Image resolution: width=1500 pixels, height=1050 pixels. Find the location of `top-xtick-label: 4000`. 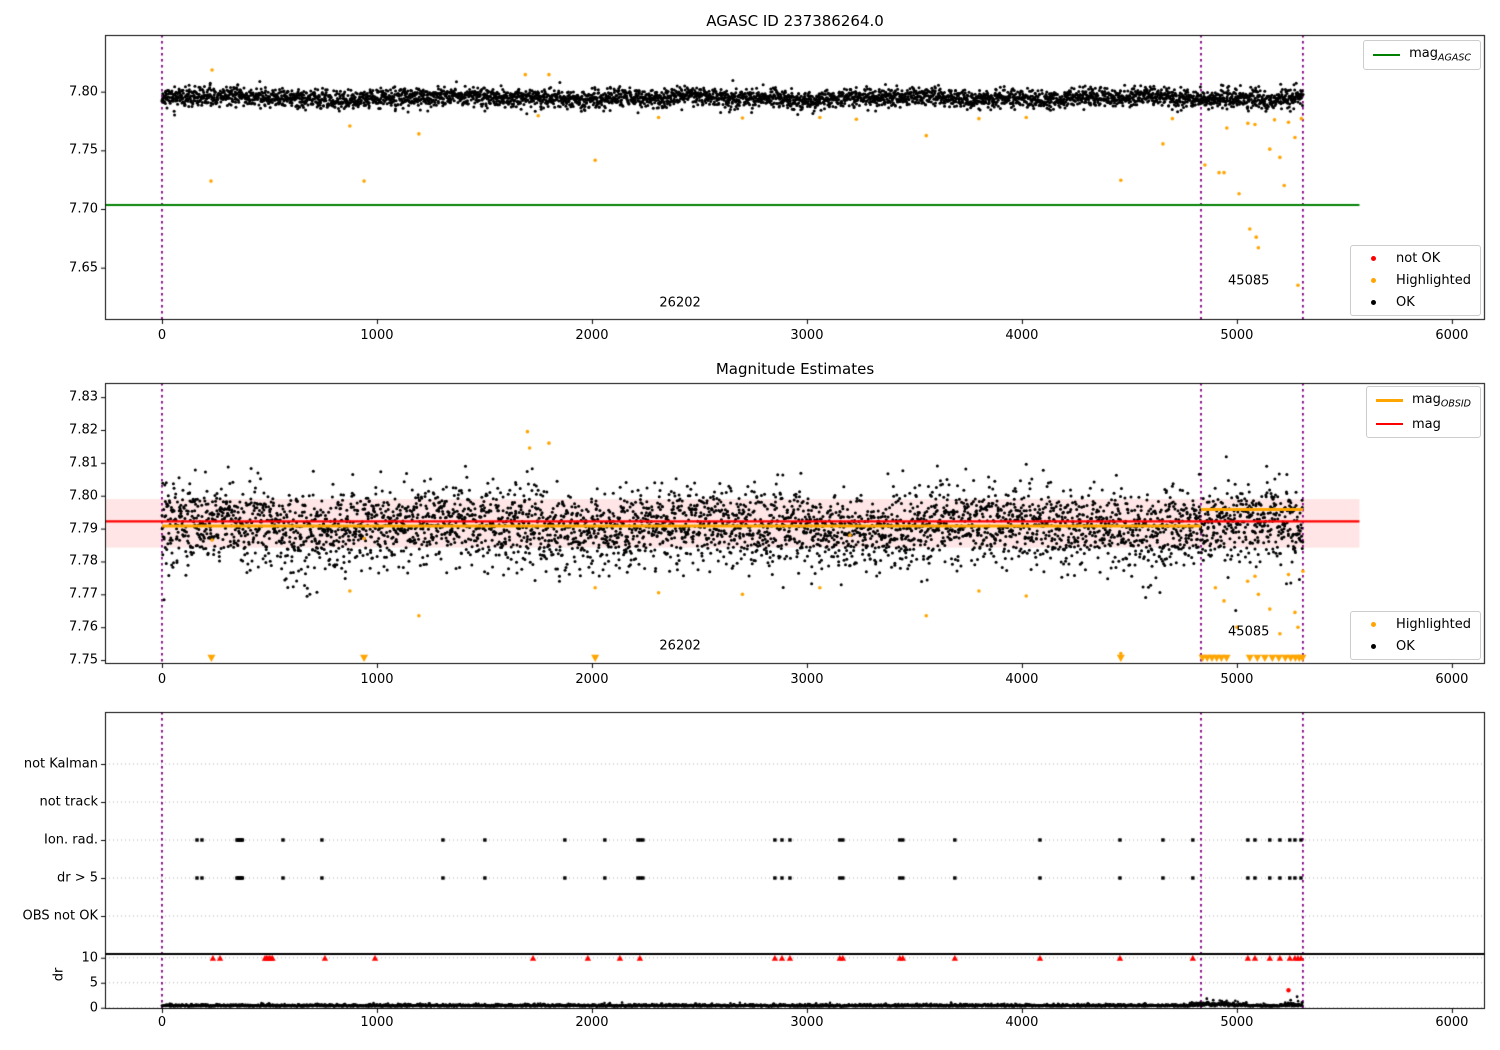

top-xtick-label: 4000 is located at coordinates (1022, 335).